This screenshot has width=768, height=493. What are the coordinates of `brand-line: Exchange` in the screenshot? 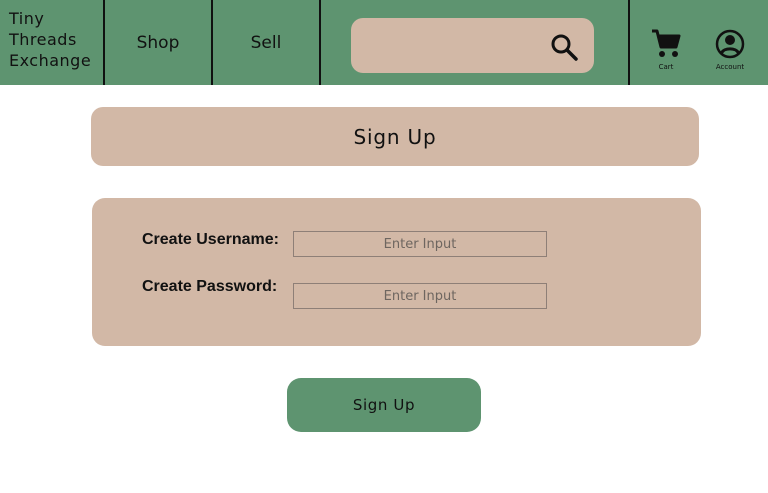 It's located at (50, 60).